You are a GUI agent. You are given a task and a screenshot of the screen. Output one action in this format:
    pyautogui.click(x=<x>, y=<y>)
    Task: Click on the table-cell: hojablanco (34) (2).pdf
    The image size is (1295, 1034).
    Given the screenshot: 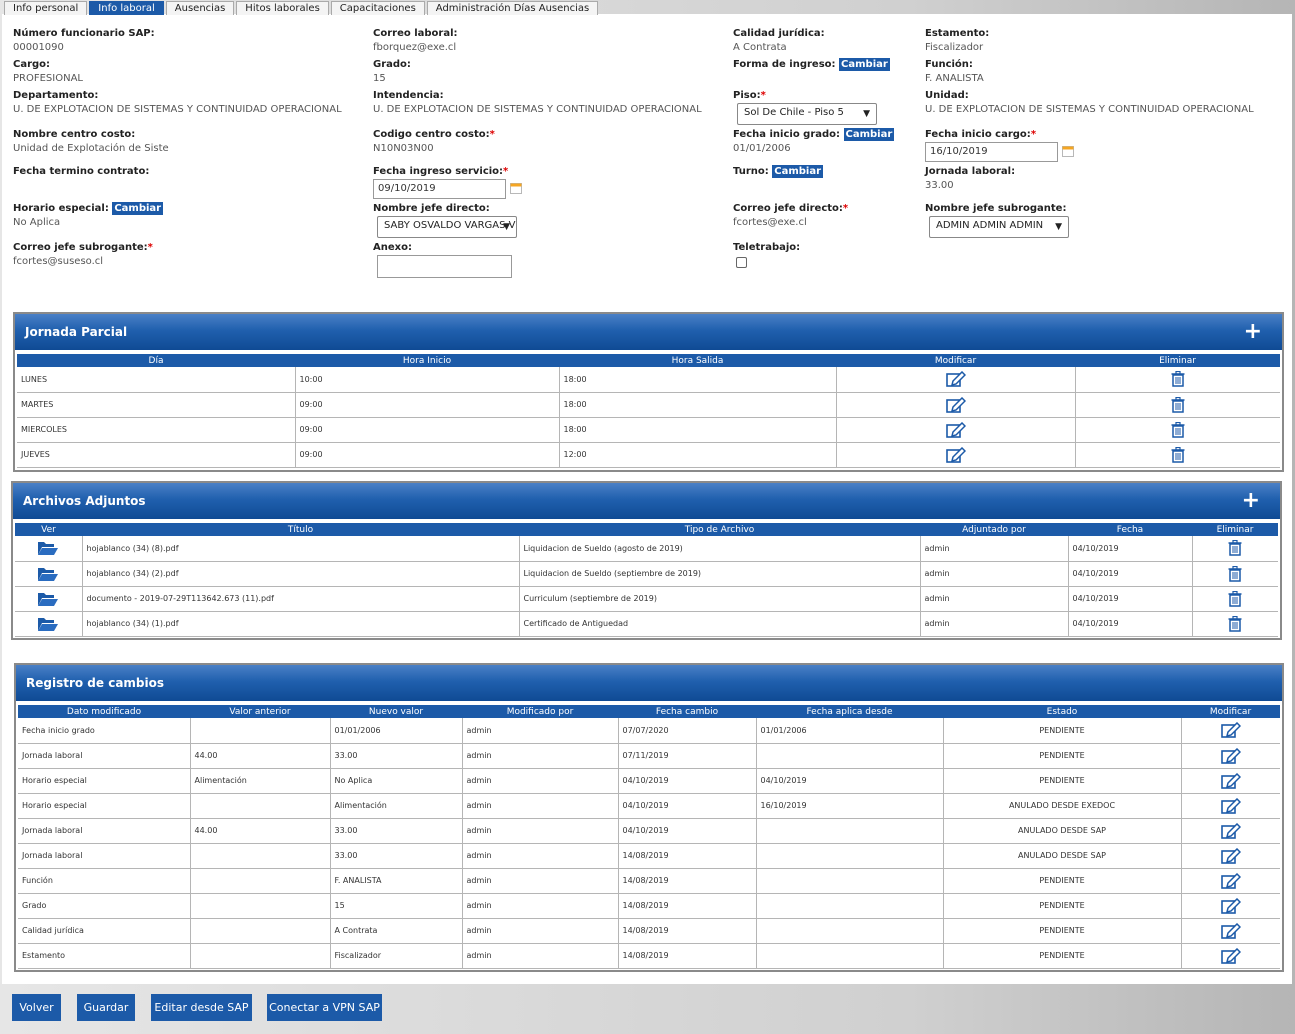 What is the action you would take?
    pyautogui.click(x=301, y=574)
    